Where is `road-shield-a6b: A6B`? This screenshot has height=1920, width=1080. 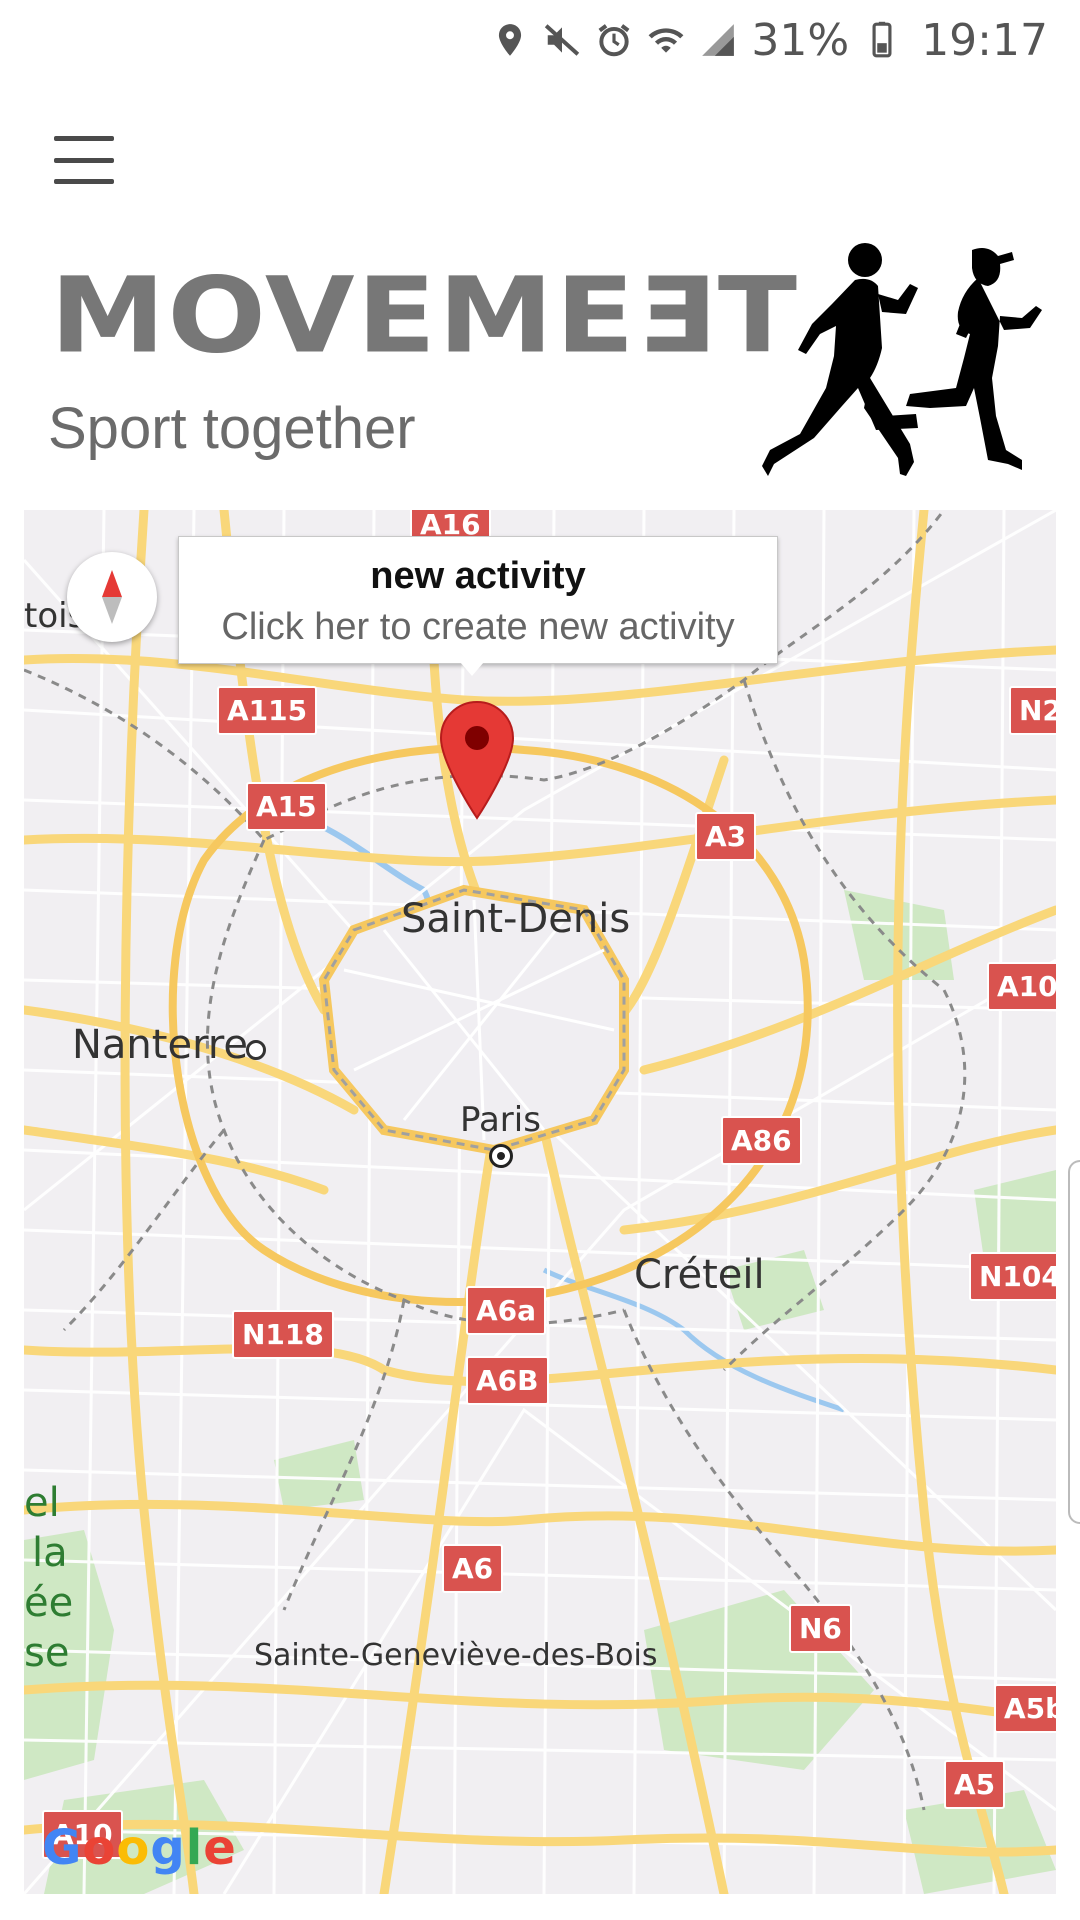 road-shield-a6b: A6B is located at coordinates (507, 1380).